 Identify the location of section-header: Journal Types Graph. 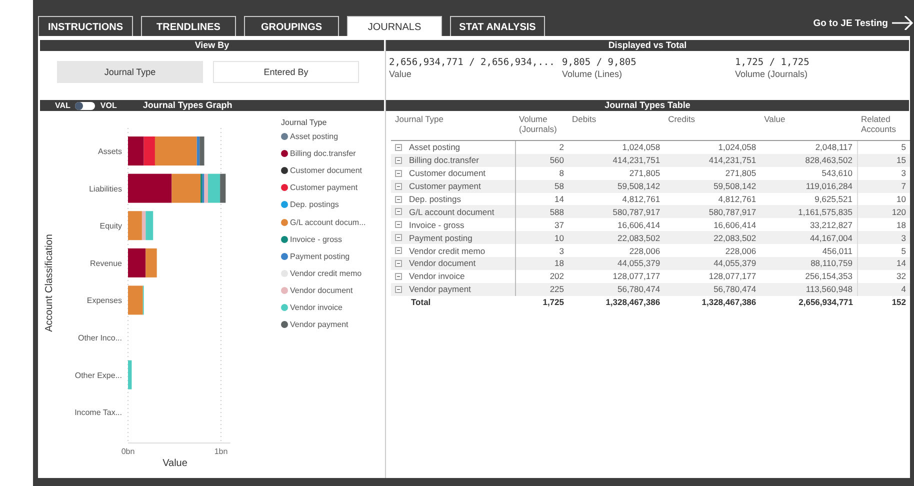
(187, 105).